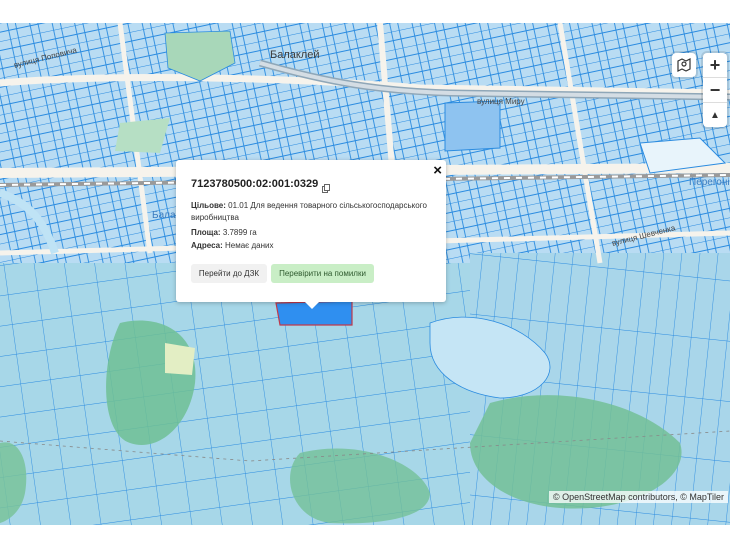 This screenshot has width=730, height=547. Describe the element at coordinates (709, 182) in the screenshot. I see `place-label-right: Перегоні` at that location.